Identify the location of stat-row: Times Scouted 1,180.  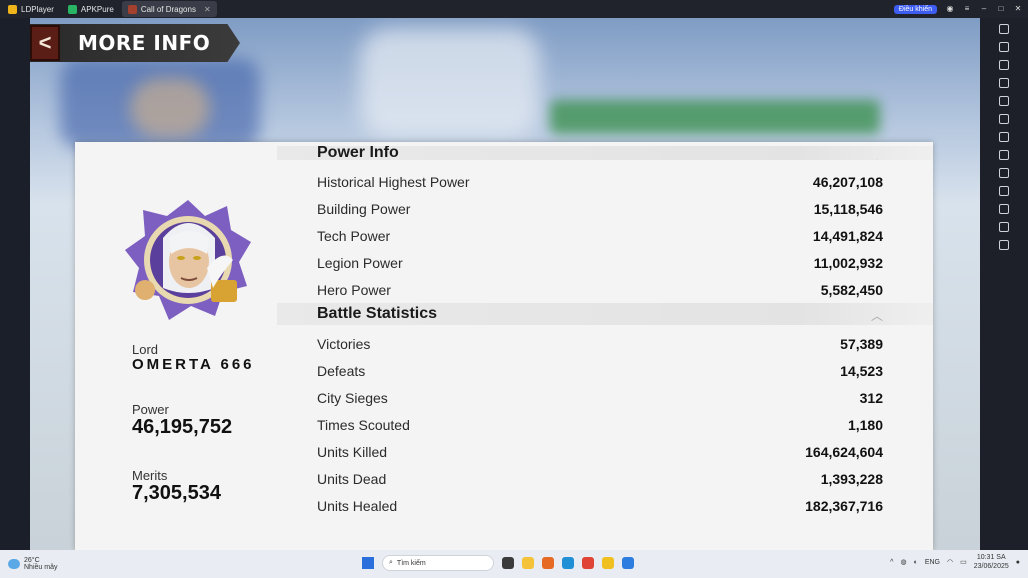
(605, 424).